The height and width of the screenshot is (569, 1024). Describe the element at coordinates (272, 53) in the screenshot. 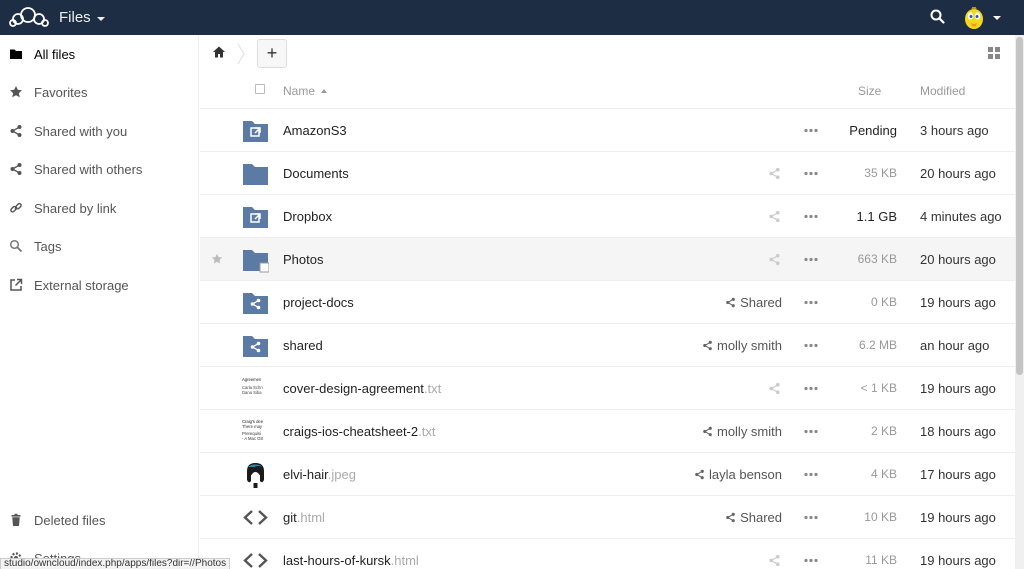

I see `new-button: +` at that location.